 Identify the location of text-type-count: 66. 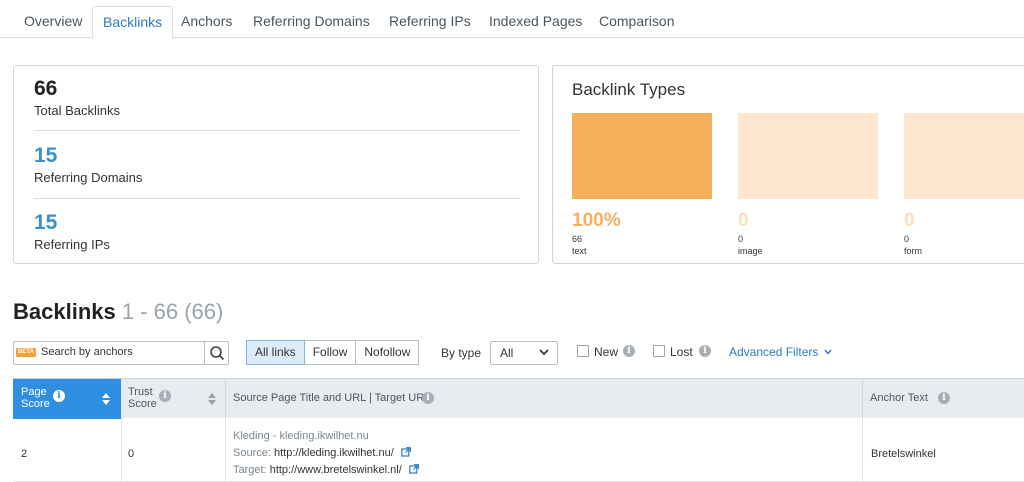
(577, 239).